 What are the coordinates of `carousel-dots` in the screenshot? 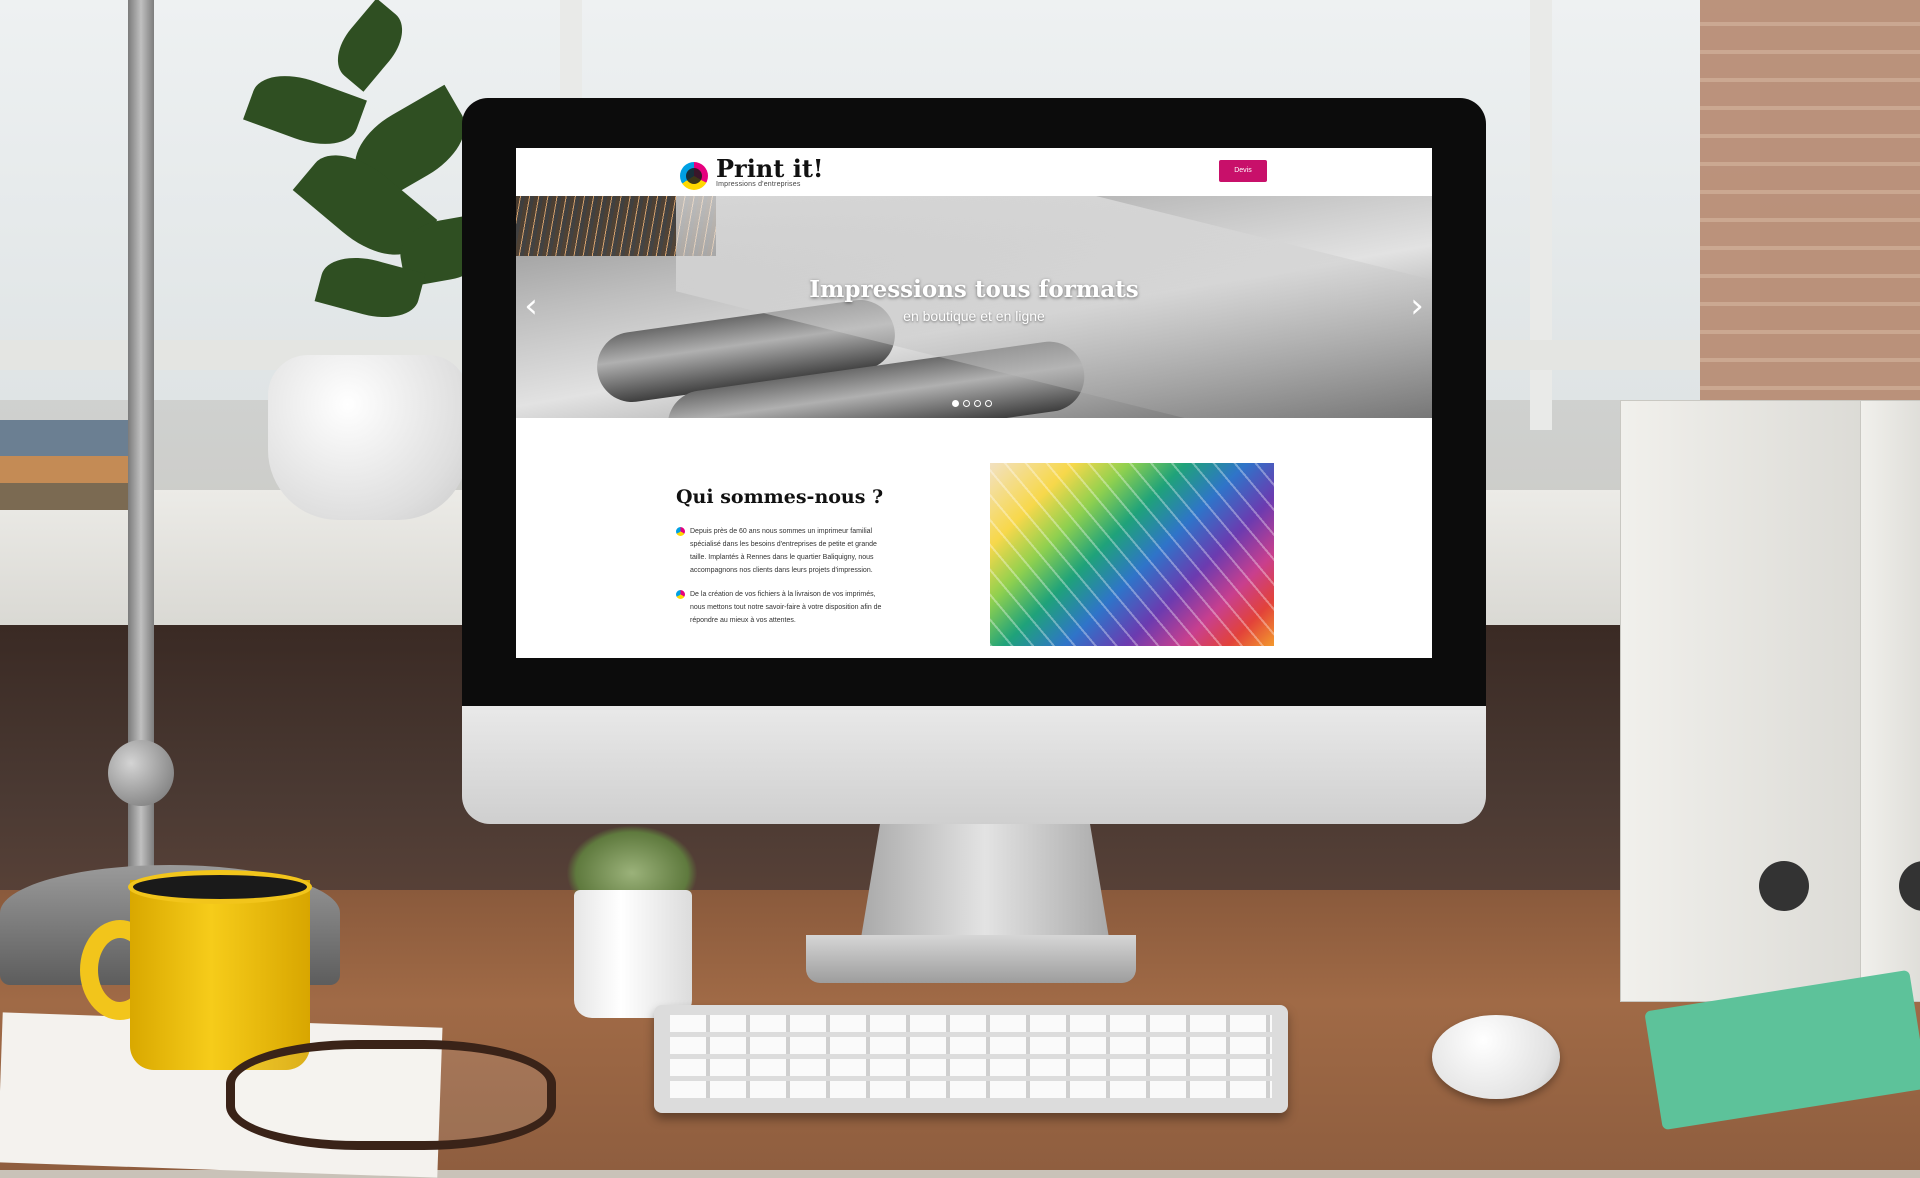 It's located at (974, 403).